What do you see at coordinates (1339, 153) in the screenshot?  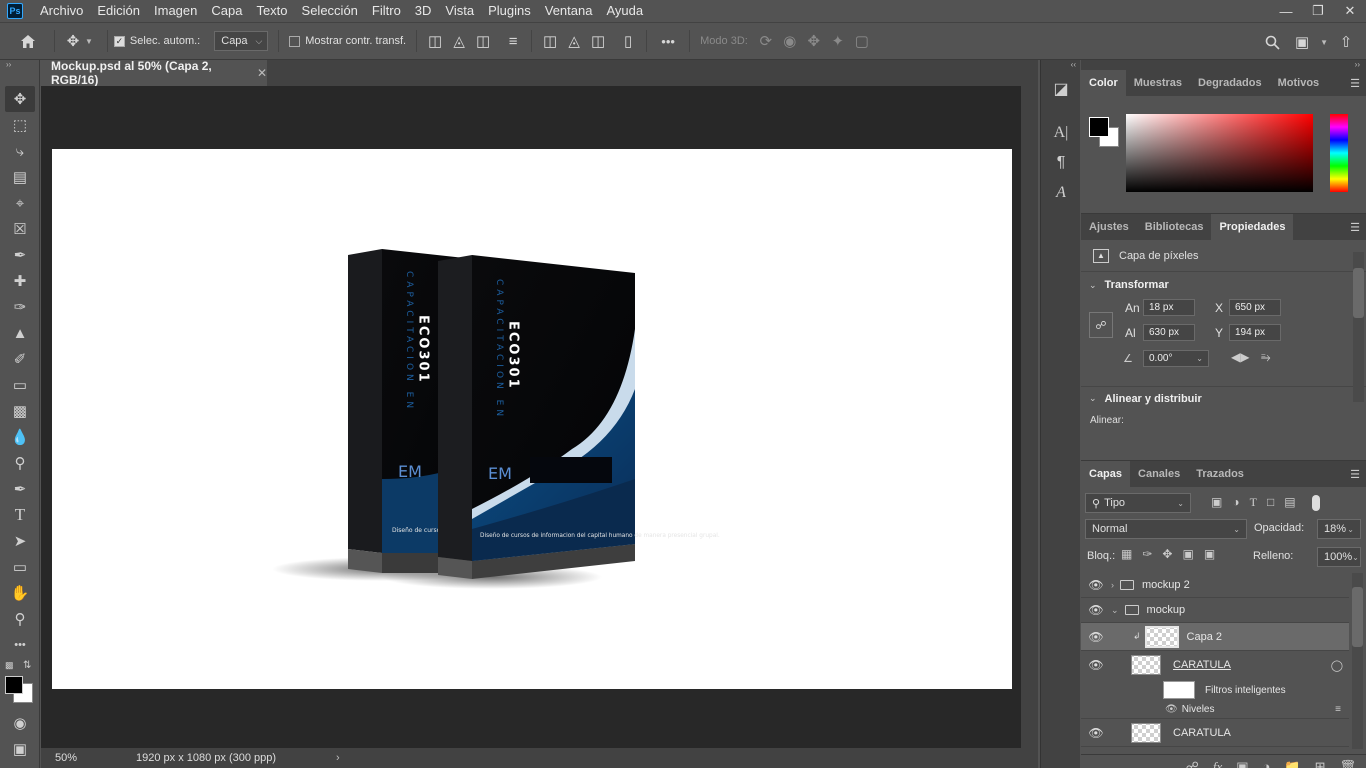 I see `hue-slider` at bounding box center [1339, 153].